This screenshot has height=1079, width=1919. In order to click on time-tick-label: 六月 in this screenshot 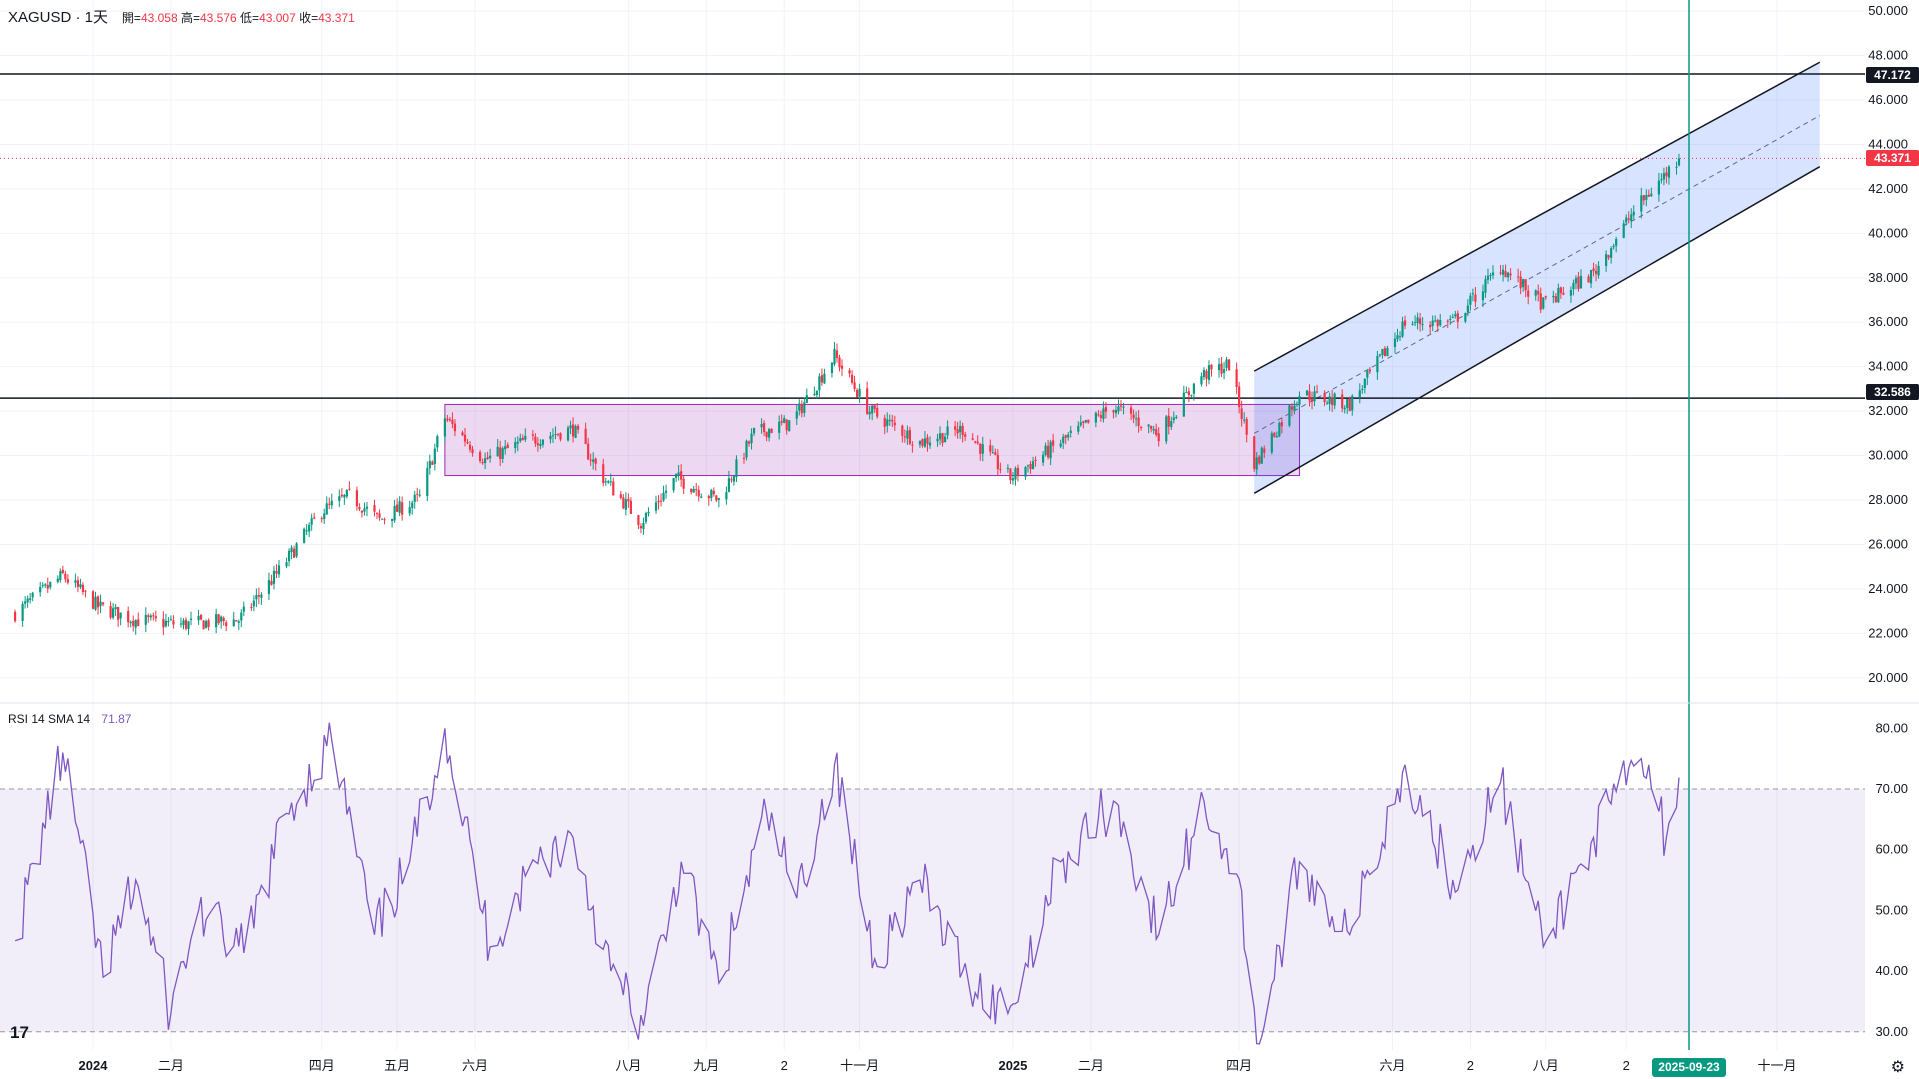, I will do `click(1392, 1065)`.